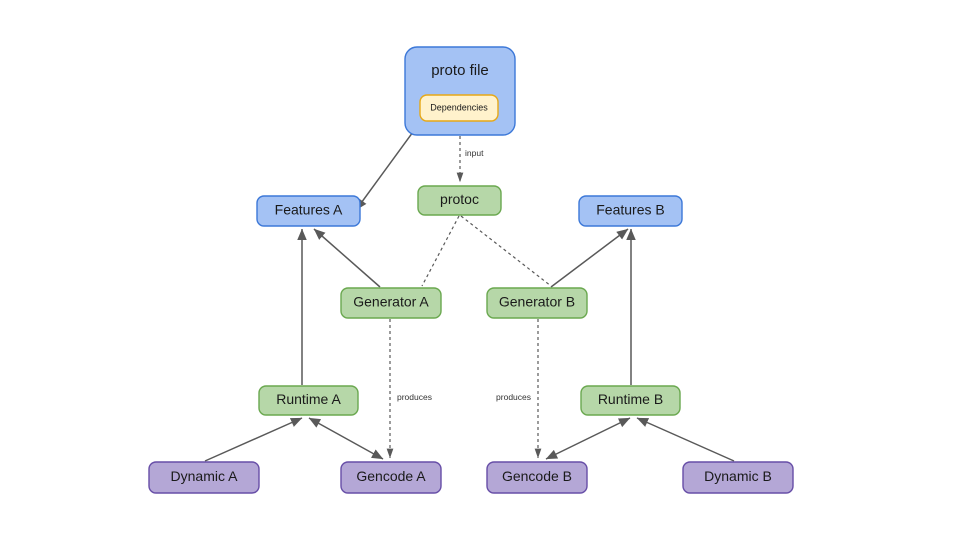 The width and height of the screenshot is (960, 540). What do you see at coordinates (513, 397) in the screenshot?
I see `edge-label-generator-b-produces-gencode-b: produces` at bounding box center [513, 397].